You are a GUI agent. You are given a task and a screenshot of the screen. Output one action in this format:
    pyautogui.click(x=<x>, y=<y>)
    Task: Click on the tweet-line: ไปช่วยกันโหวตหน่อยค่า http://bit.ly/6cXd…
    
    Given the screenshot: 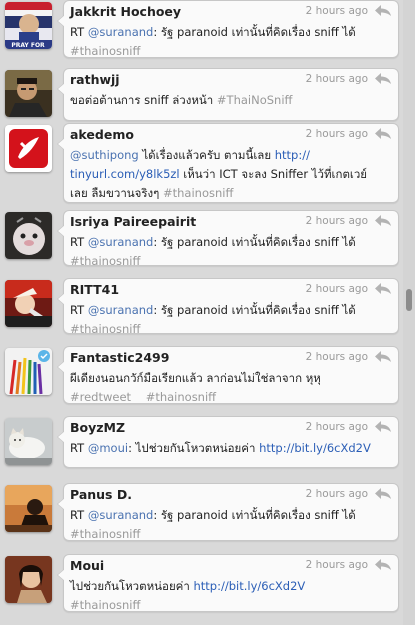 What is the action you would take?
    pyautogui.click(x=231, y=586)
    